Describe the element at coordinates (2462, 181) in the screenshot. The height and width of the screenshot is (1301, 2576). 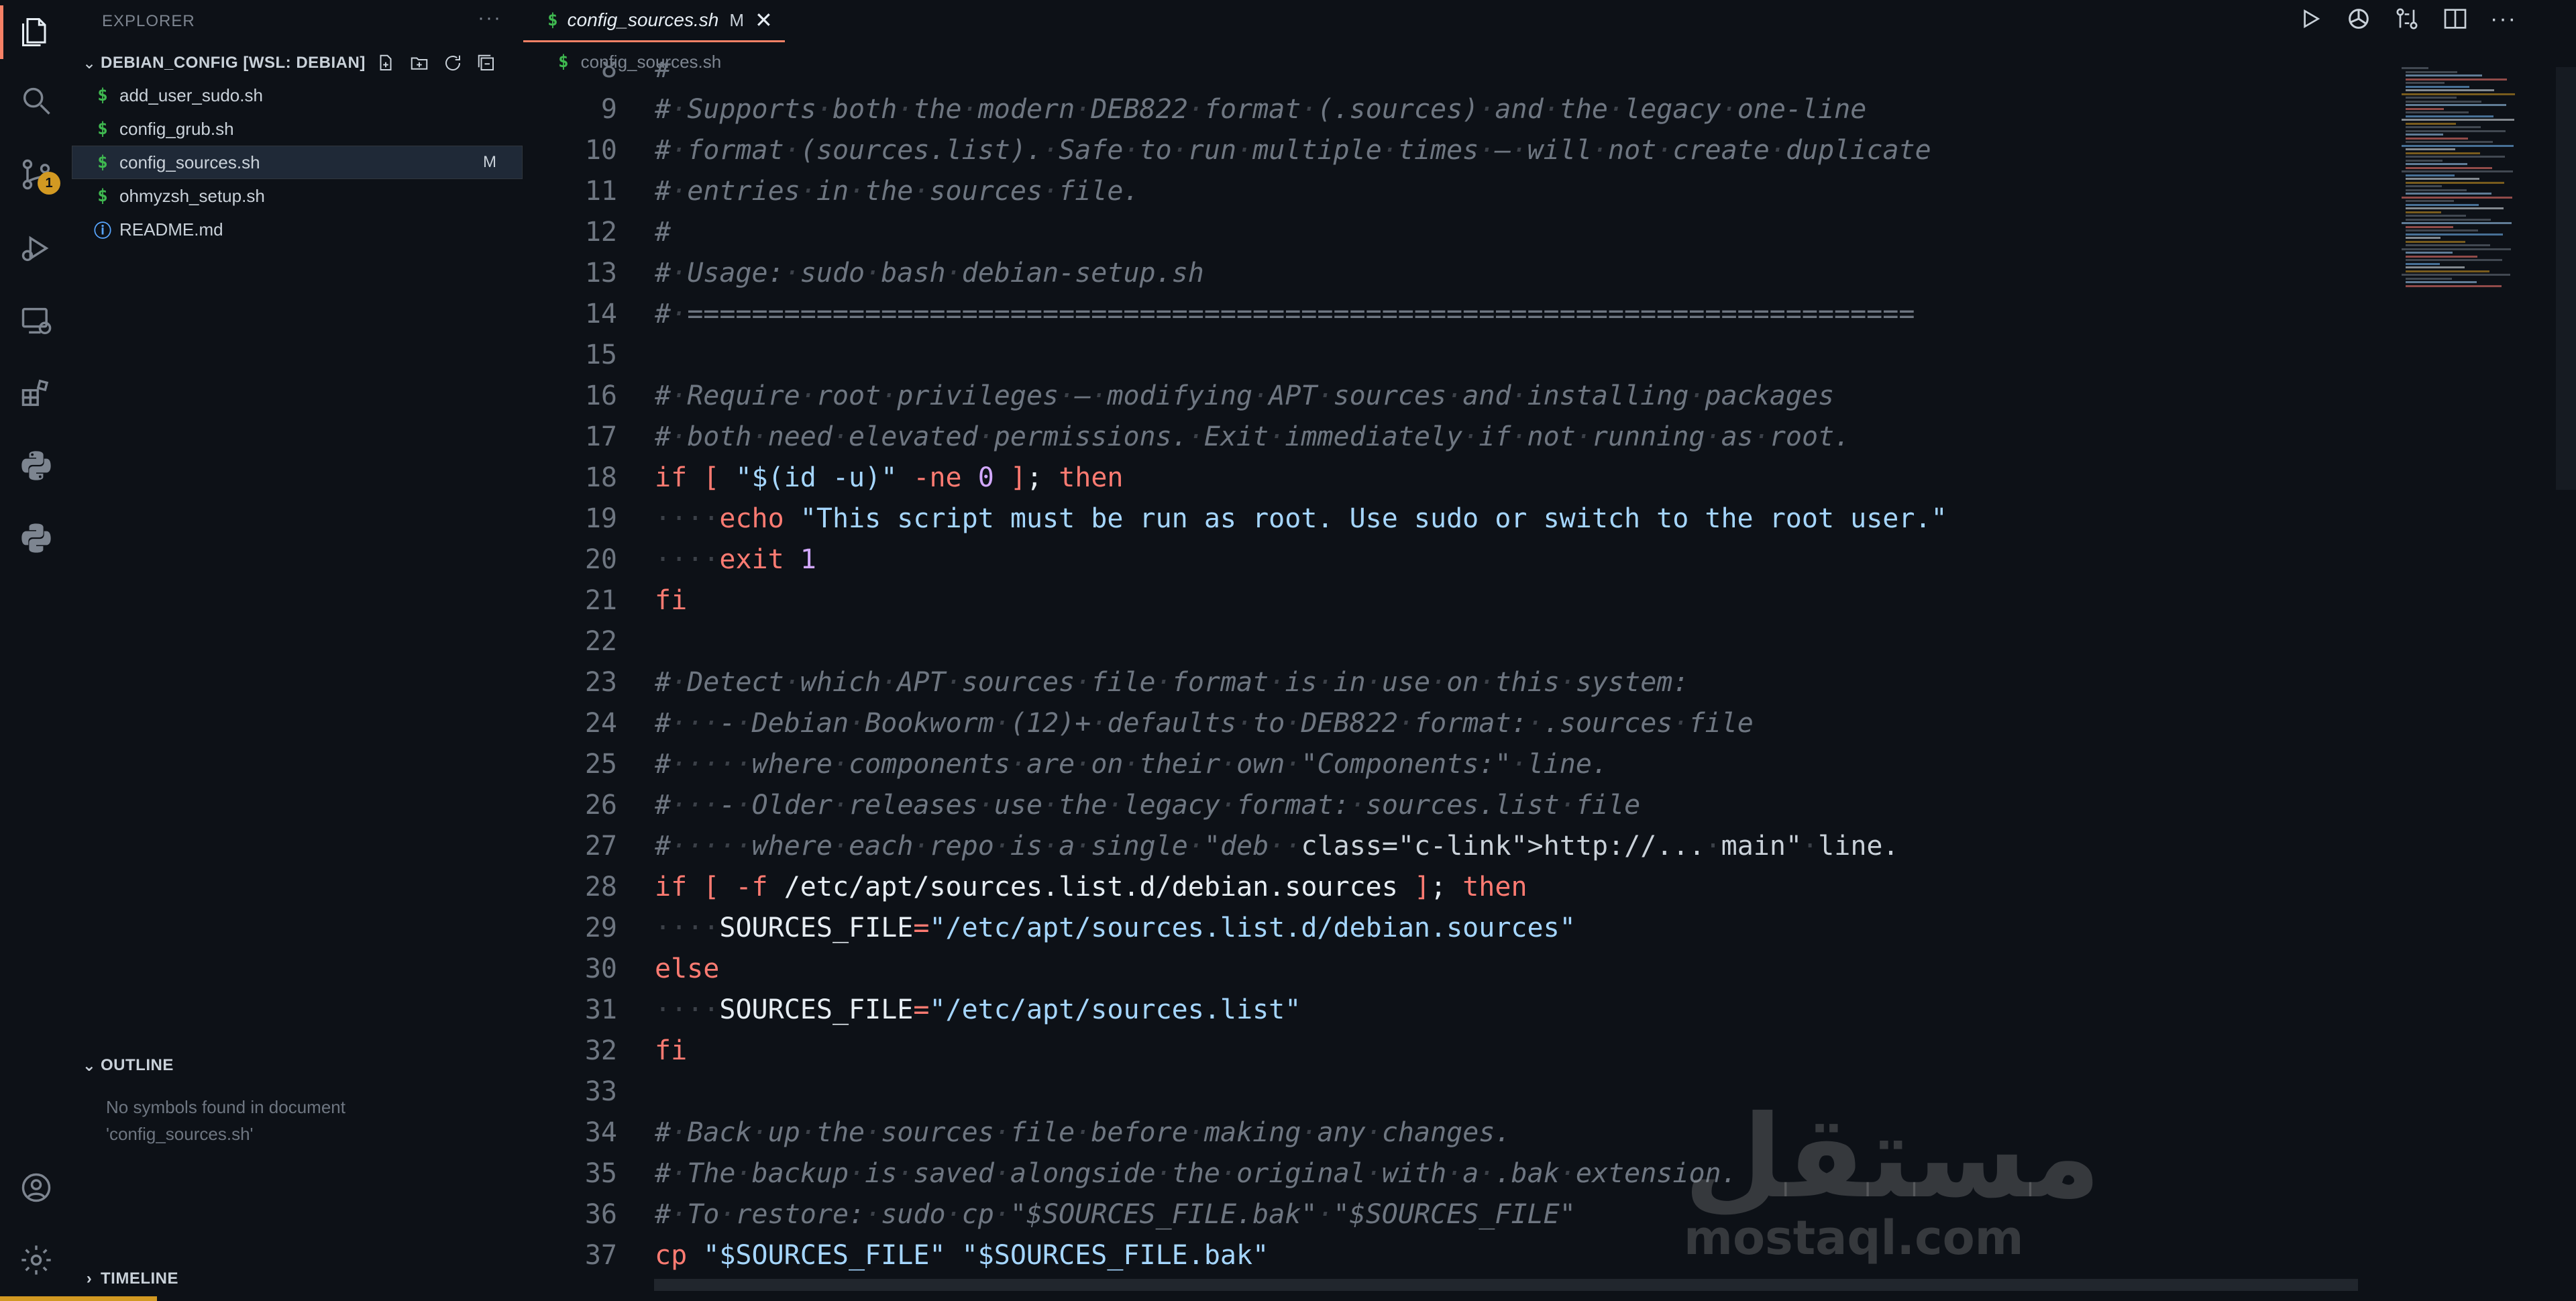
I see `minimap` at that location.